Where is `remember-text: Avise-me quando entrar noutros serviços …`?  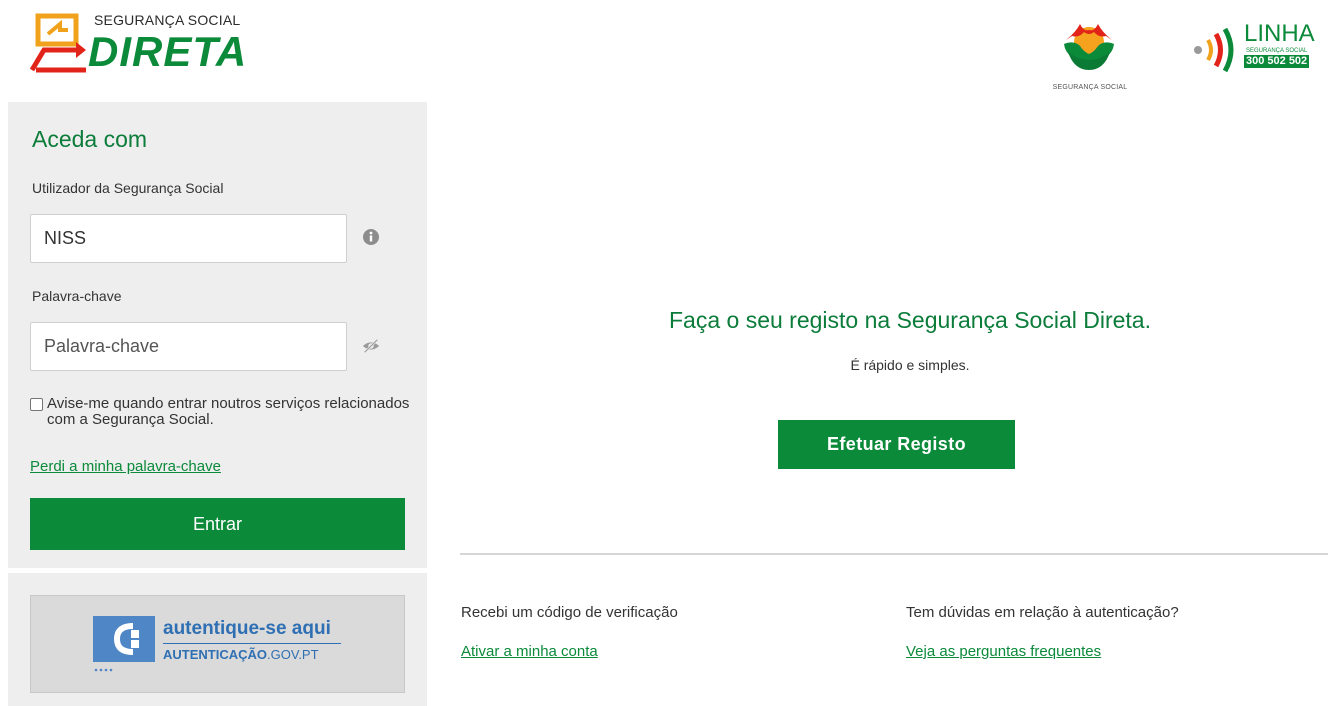
remember-text: Avise-me quando entrar noutros serviços … is located at coordinates (228, 411).